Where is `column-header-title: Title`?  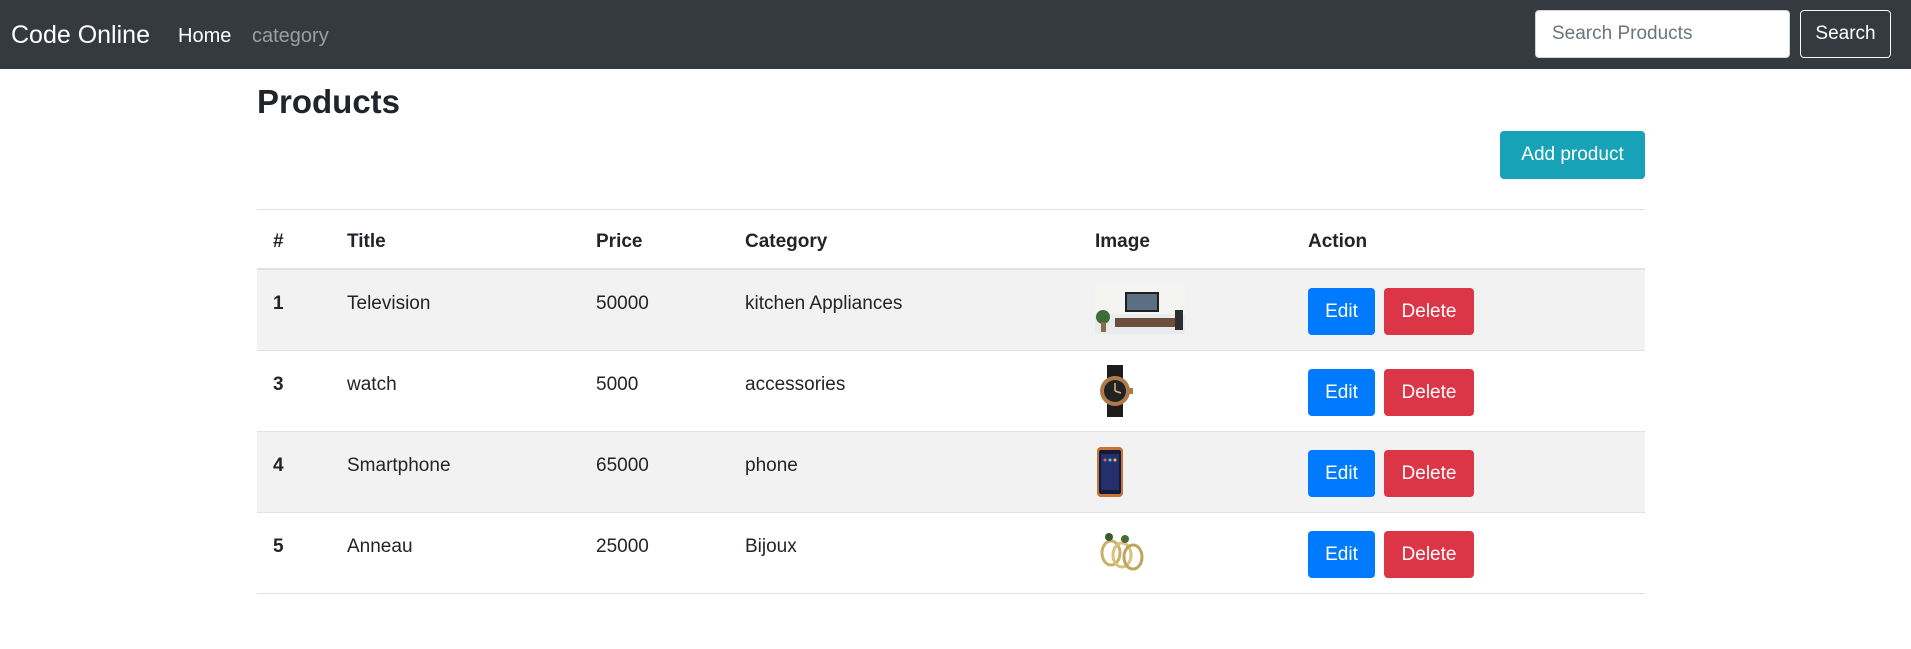 column-header-title: Title is located at coordinates (366, 241).